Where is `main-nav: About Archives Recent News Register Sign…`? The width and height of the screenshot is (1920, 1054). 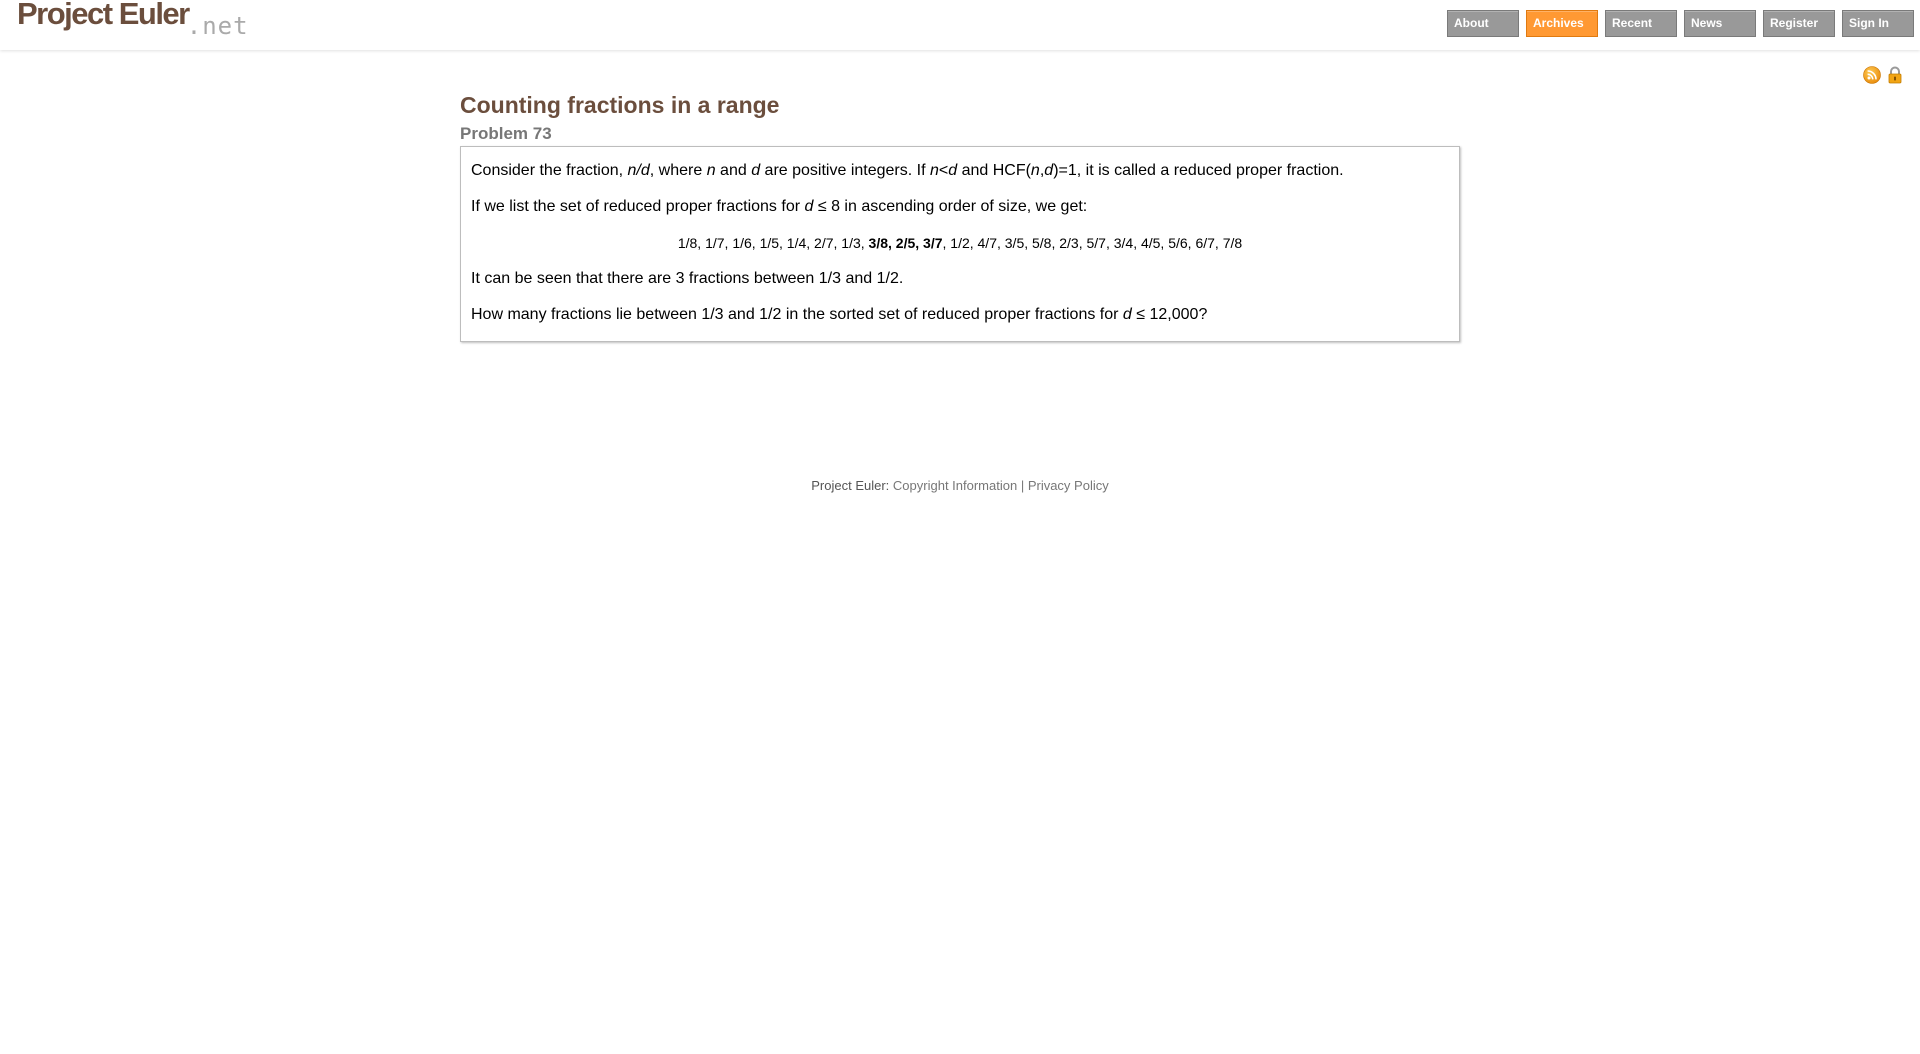
main-nav: About Archives Recent News Register Sign… is located at coordinates (1680, 23).